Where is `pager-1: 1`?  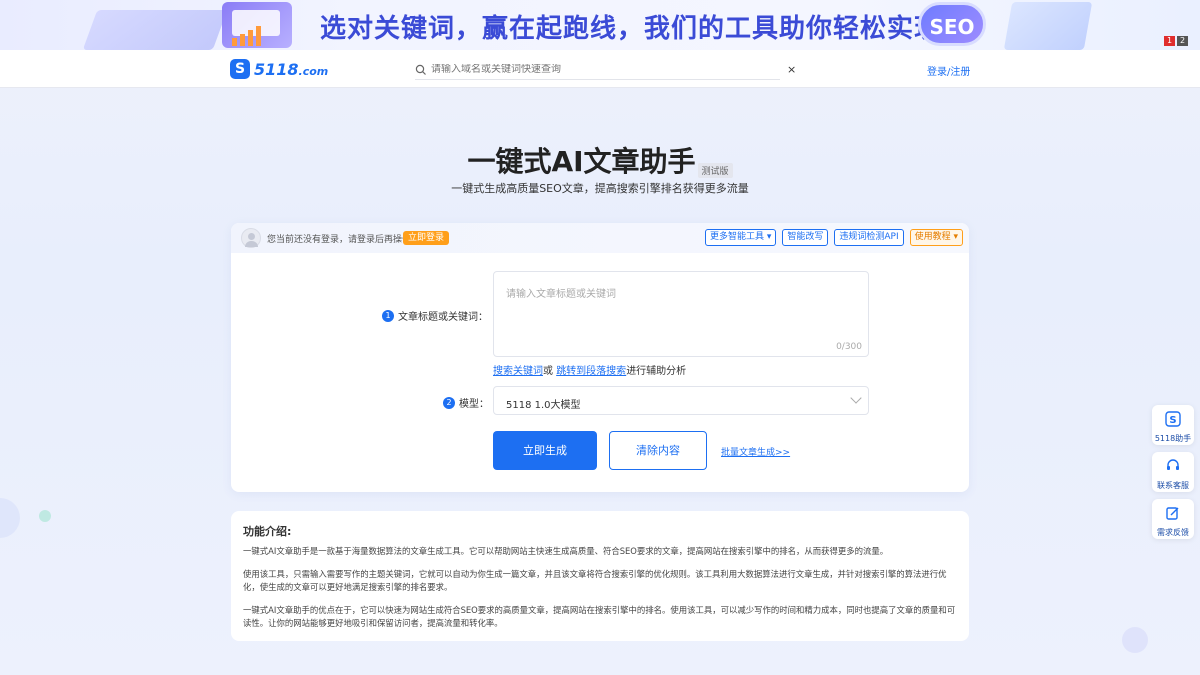
pager-1: 1 is located at coordinates (1169, 41).